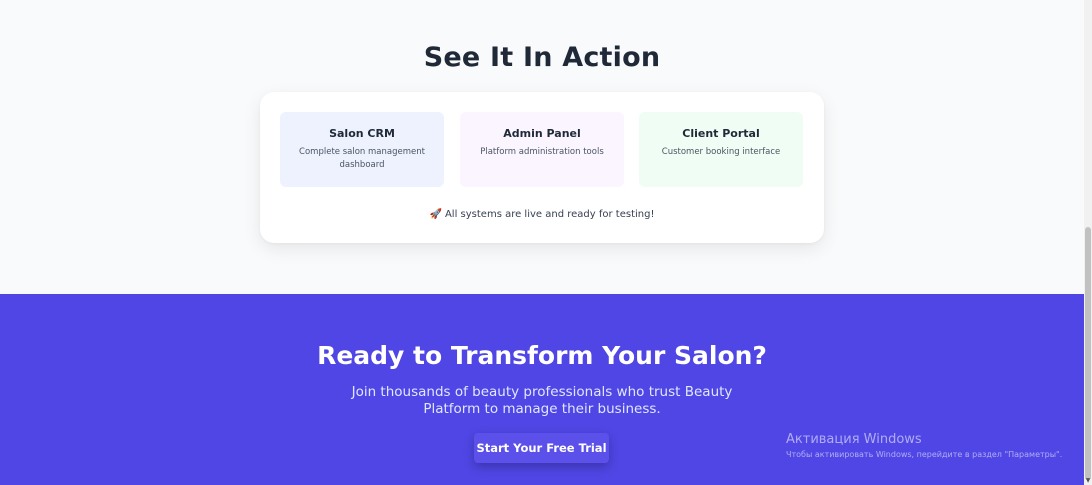 The width and height of the screenshot is (1092, 485). Describe the element at coordinates (362, 158) in the screenshot. I see `card-description: Complete salon management dashboard` at that location.